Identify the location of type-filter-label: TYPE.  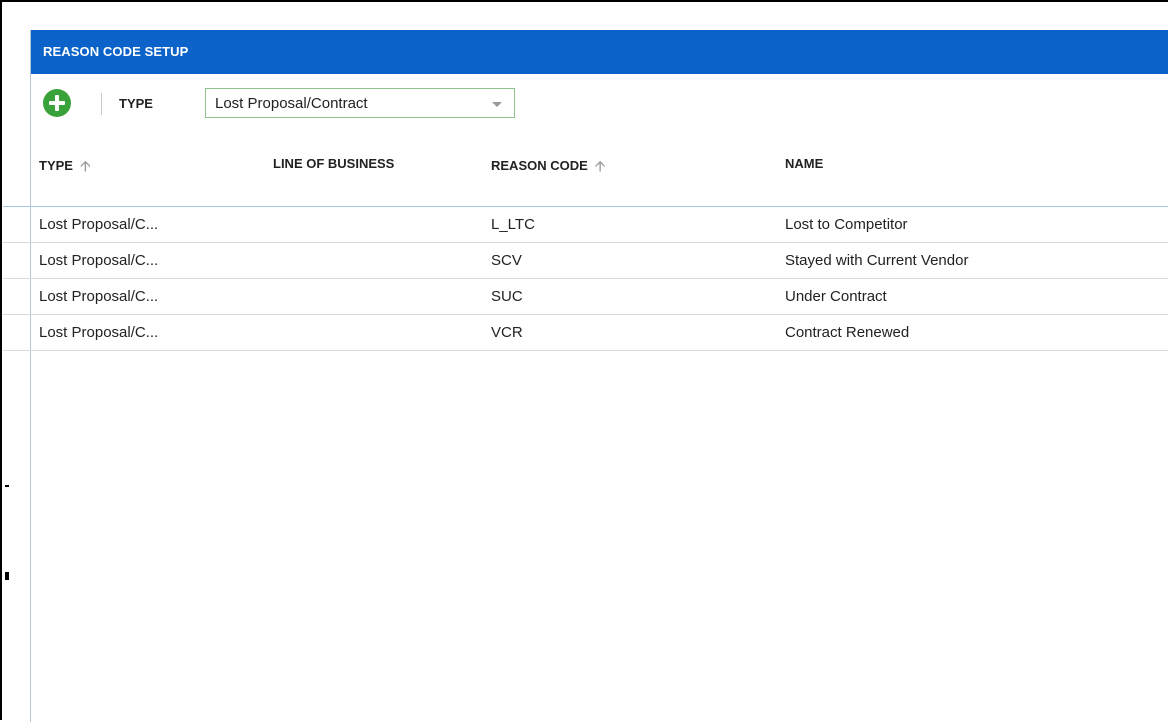
(136, 103).